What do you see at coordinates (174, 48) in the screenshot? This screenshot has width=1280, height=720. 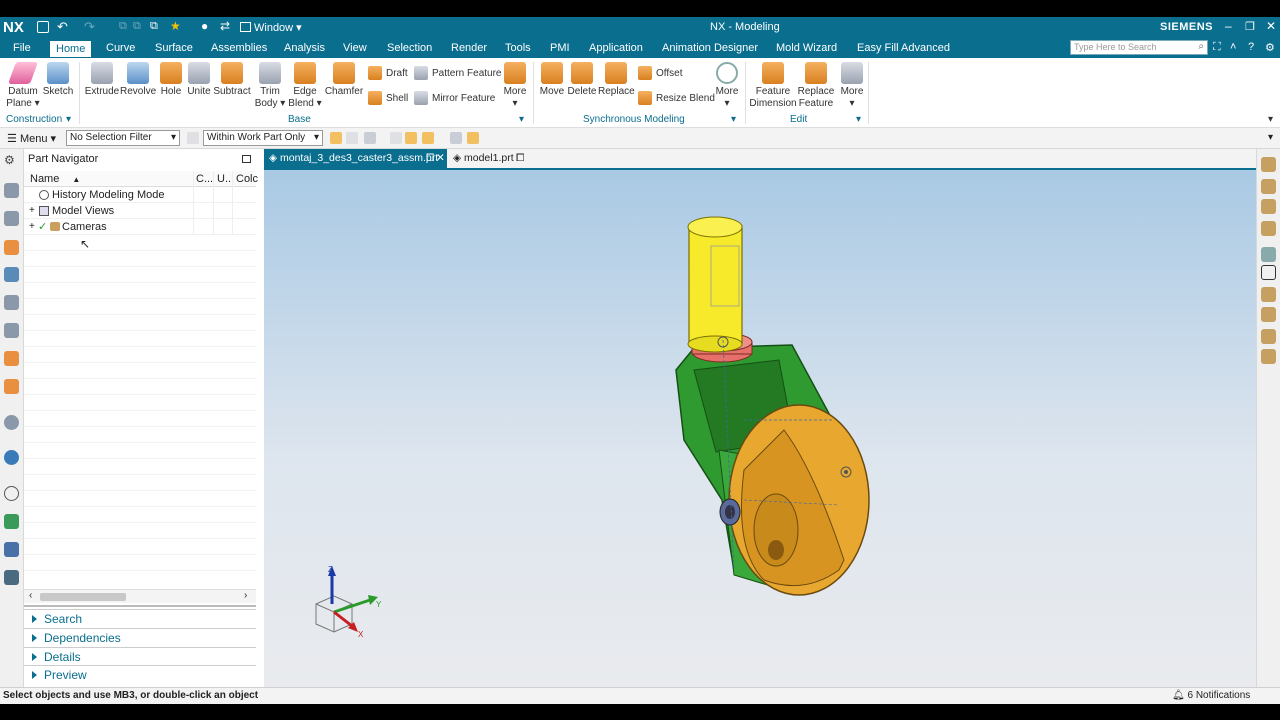 I see `menu-surface: Surface` at bounding box center [174, 48].